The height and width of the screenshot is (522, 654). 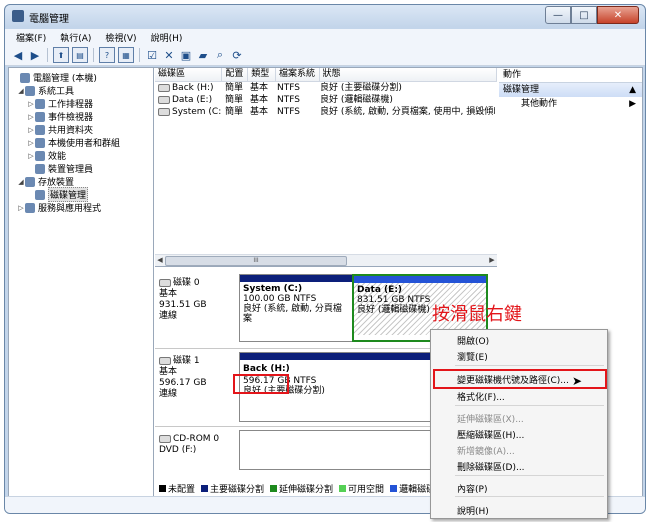 I want to click on highlight-back-h, so click(x=261, y=384).